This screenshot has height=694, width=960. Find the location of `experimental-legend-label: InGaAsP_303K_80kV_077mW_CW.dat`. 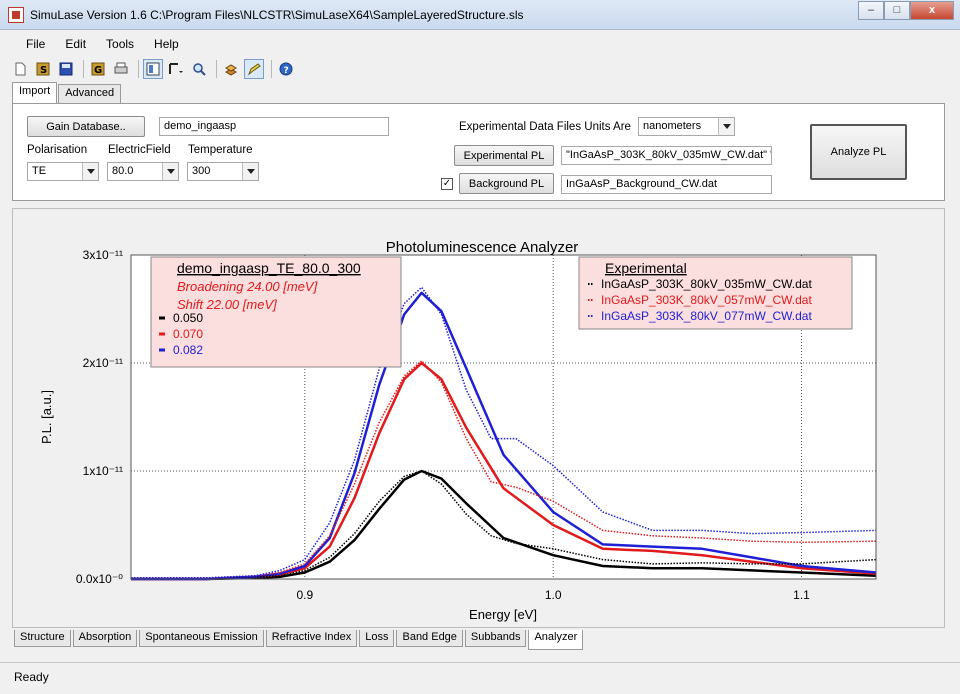

experimental-legend-label: InGaAsP_303K_80kV_077mW_CW.dat is located at coordinates (706, 316).